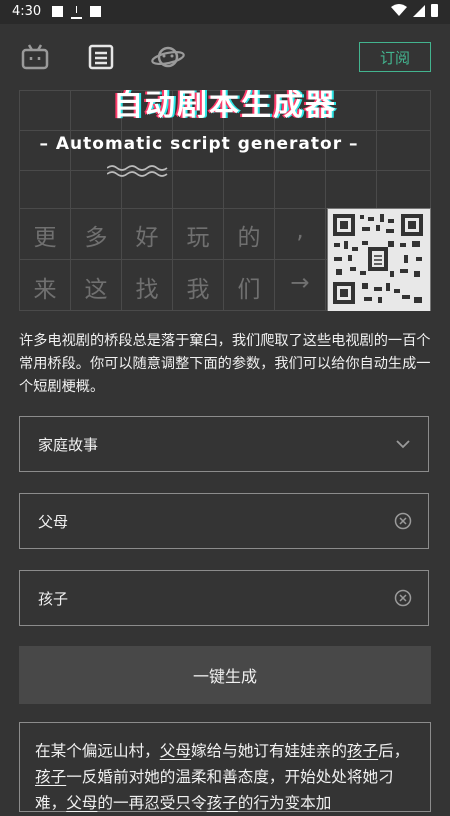 The height and width of the screenshot is (816, 450). Describe the element at coordinates (395, 57) in the screenshot. I see `subscribe-button: 订阅` at that location.